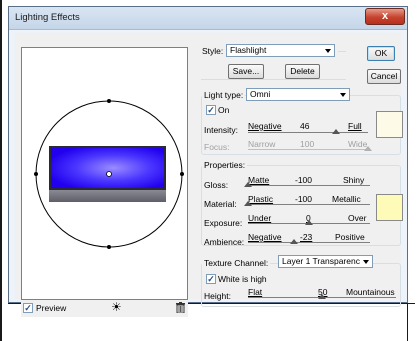 The image size is (419, 341). Describe the element at coordinates (211, 279) in the screenshot. I see `white-is-high-checkbox: ✓` at that location.